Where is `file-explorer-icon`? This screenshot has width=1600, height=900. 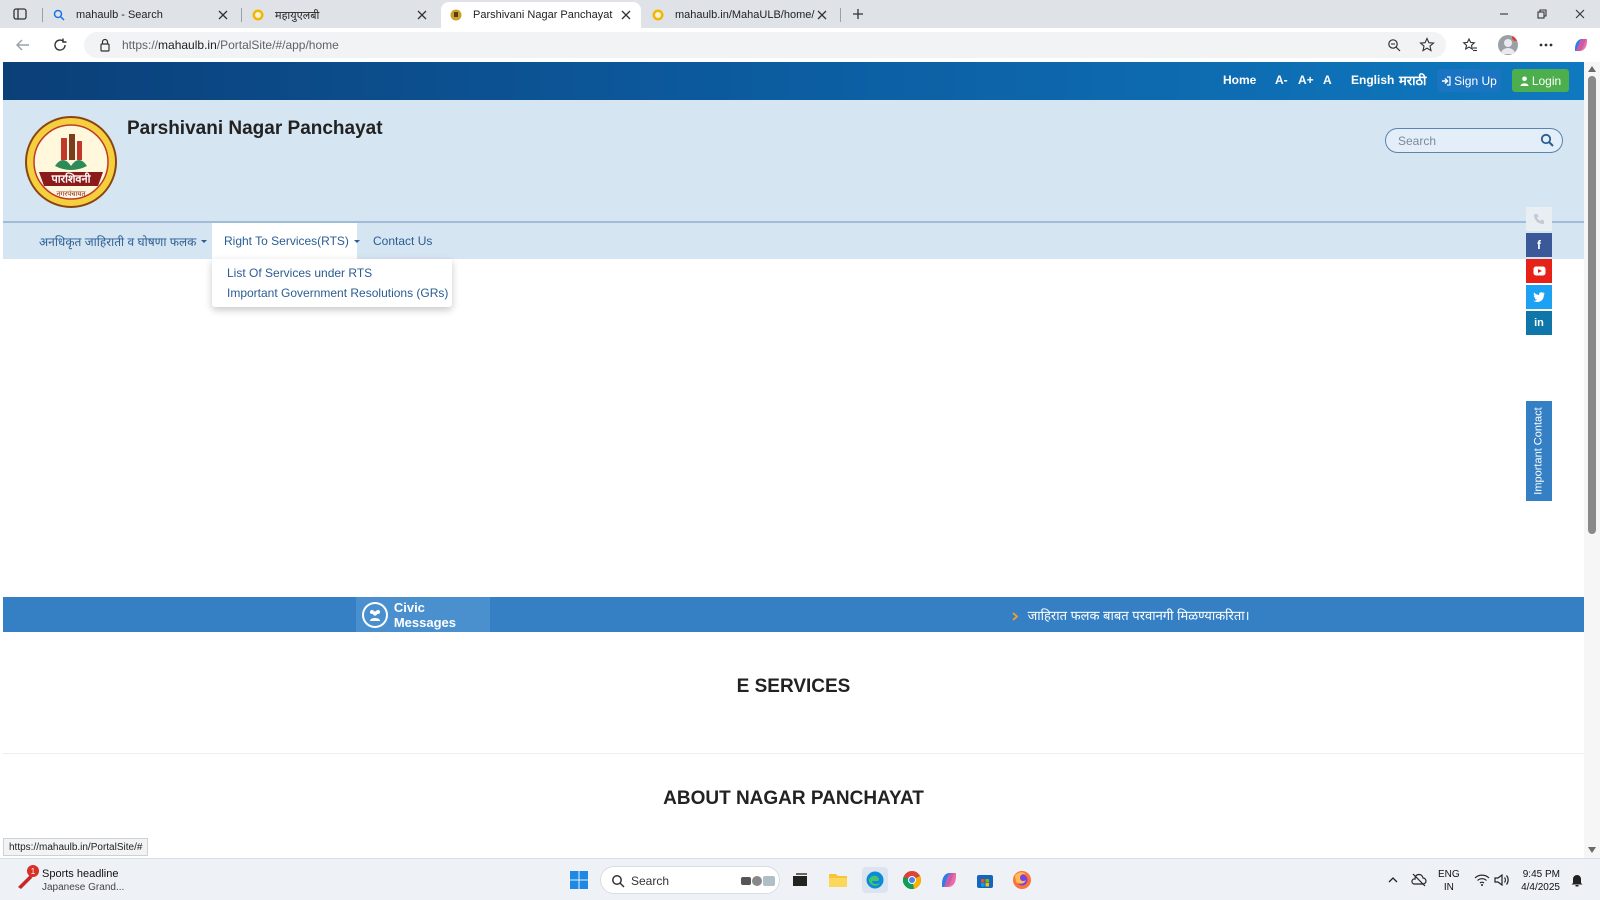 file-explorer-icon is located at coordinates (838, 880).